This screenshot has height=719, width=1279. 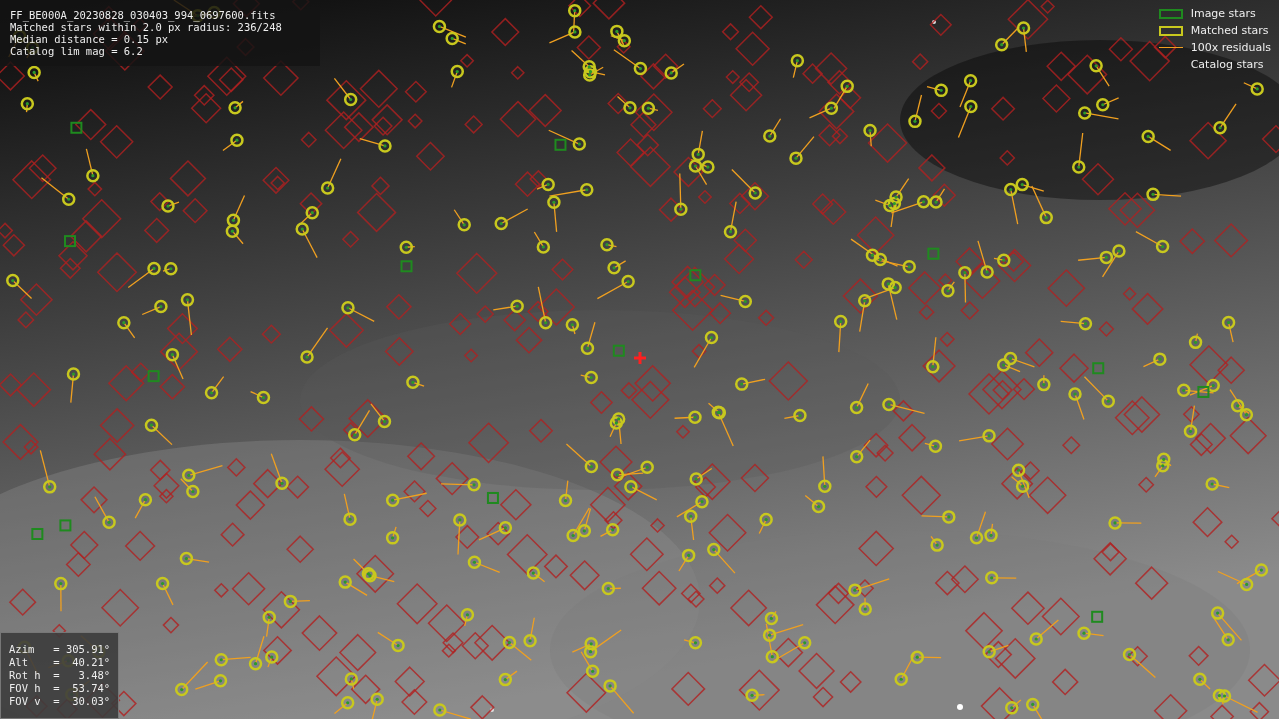 What do you see at coordinates (60, 675) in the screenshot?
I see `pointing-text: Rot h = 3.48°` at bounding box center [60, 675].